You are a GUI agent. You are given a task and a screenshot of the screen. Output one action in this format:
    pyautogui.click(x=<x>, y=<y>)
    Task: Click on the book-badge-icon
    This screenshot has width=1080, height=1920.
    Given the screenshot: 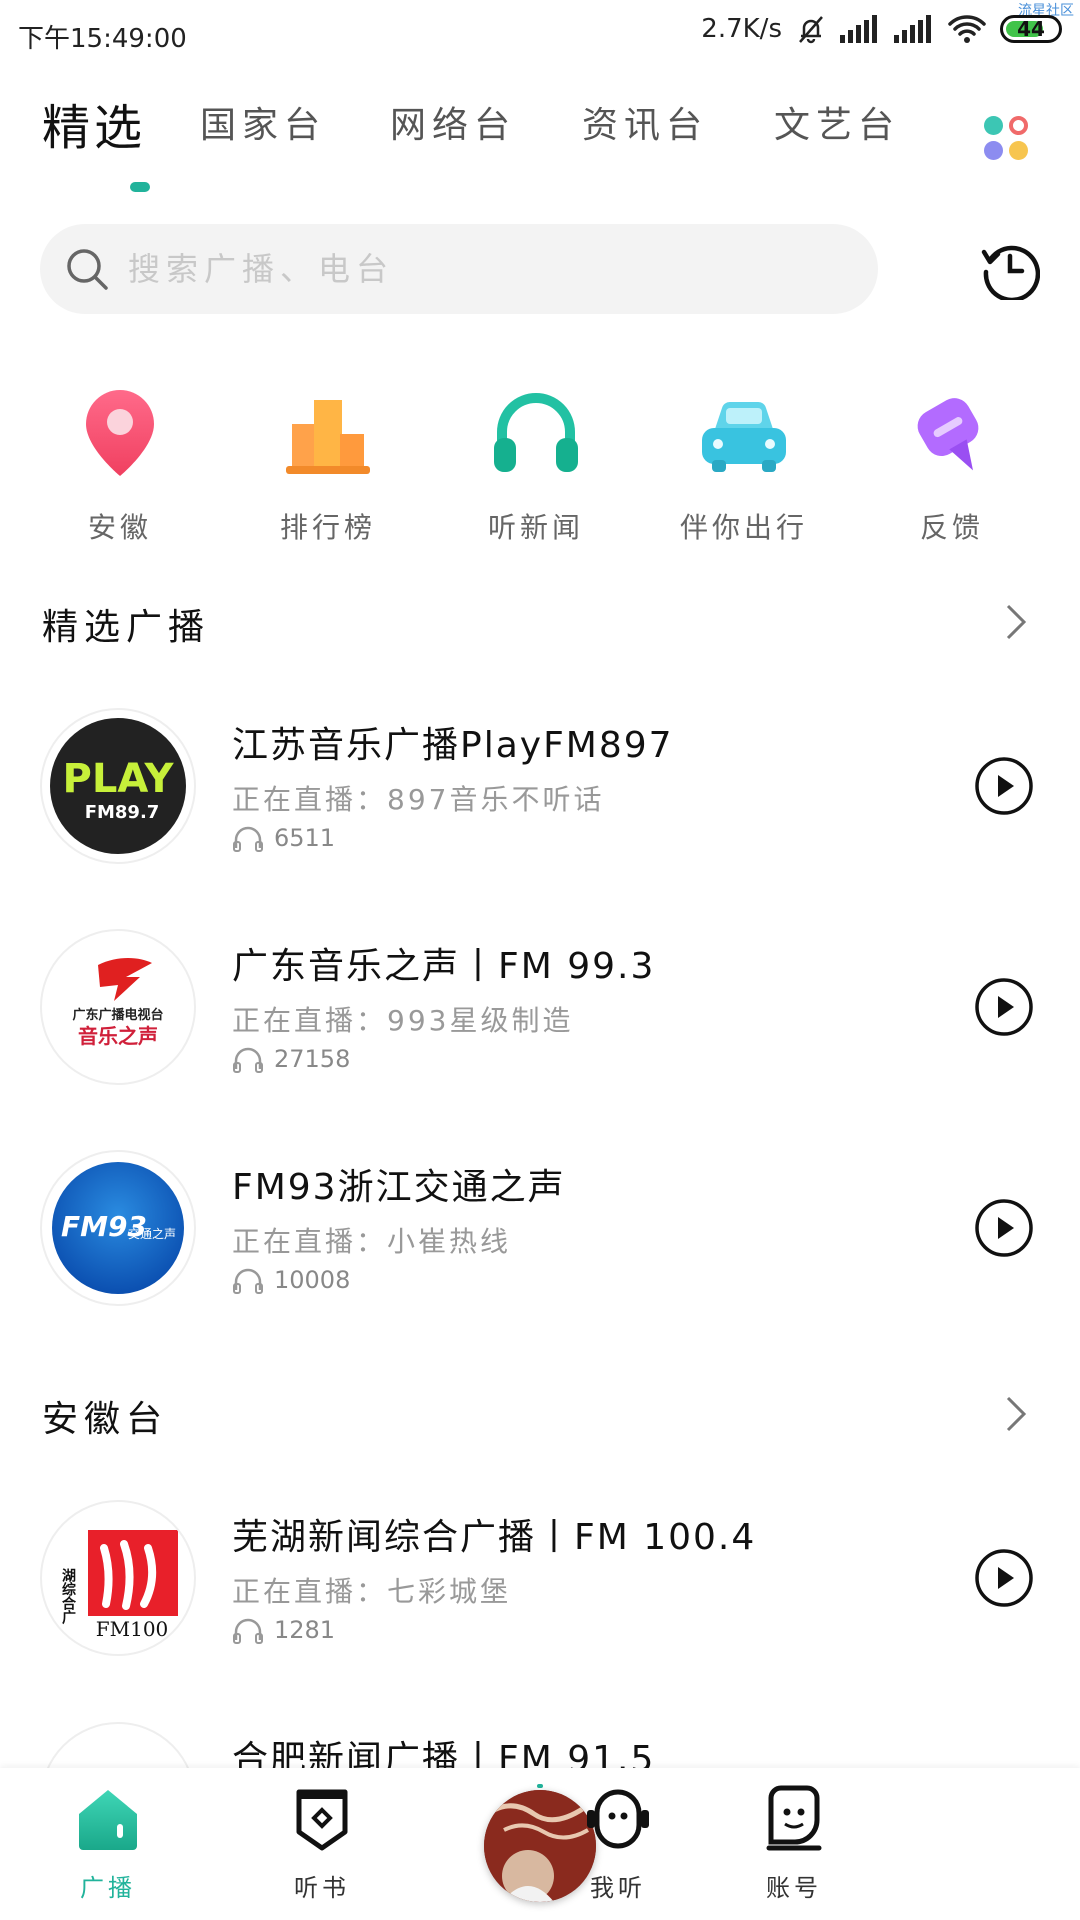 What is the action you would take?
    pyautogui.click(x=322, y=1820)
    